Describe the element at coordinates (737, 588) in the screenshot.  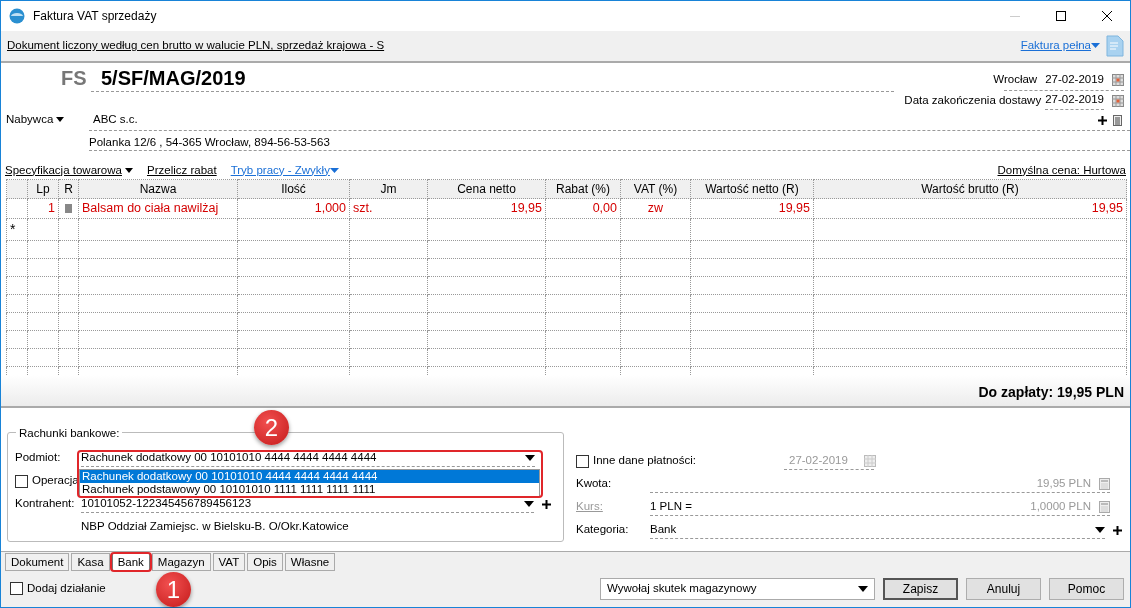
I see `effect-dropdown: Wywołaj skutek magazynowy` at that location.